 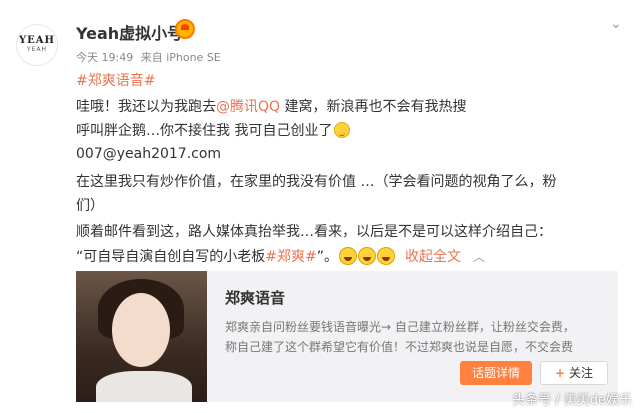 I want to click on topic-detail-button: 话题详情, so click(x=496, y=373).